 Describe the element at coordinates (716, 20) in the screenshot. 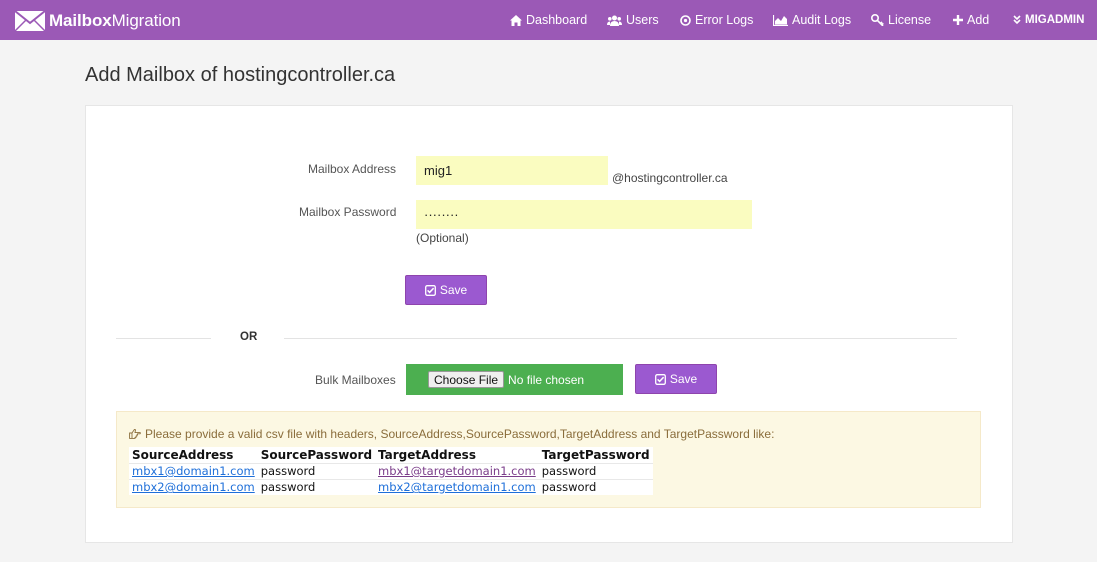

I see `nav-error-logs: Error Logs` at that location.